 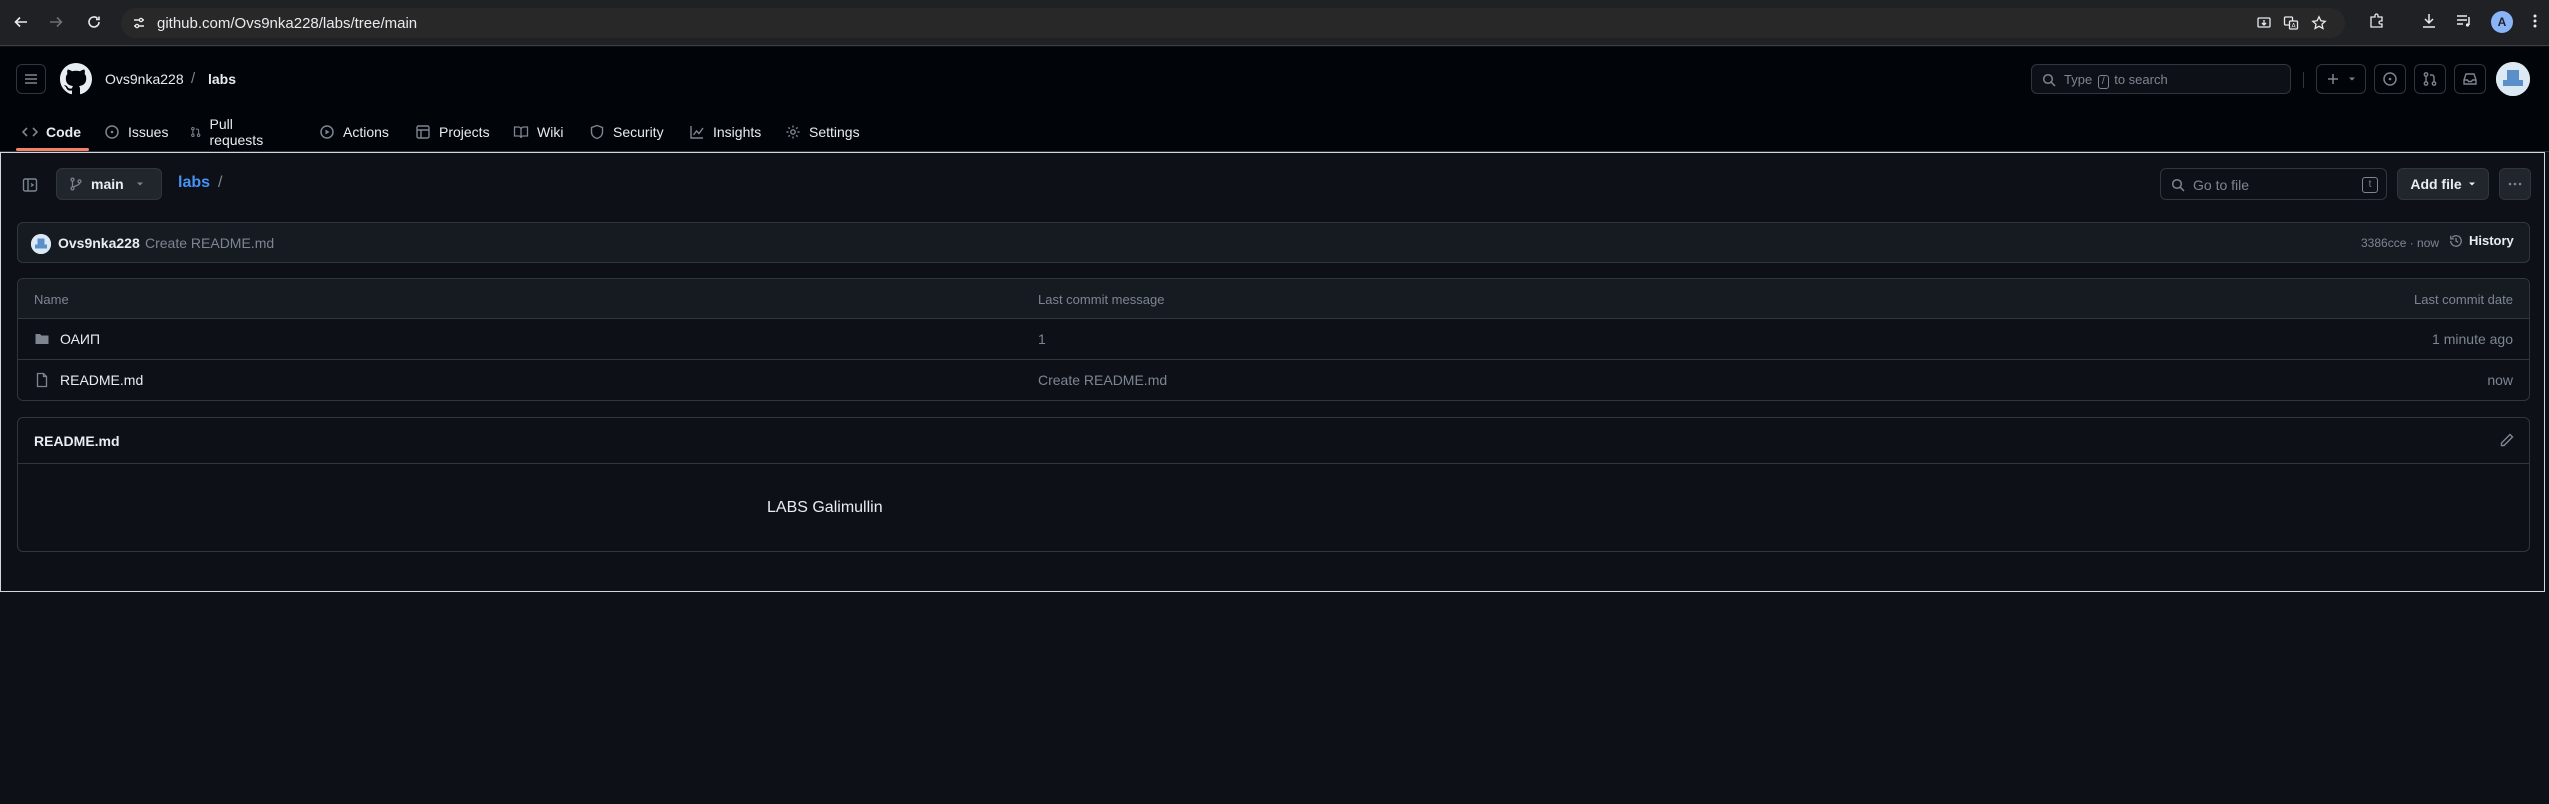 I want to click on tab-security-label: Security, so click(x=638, y=132).